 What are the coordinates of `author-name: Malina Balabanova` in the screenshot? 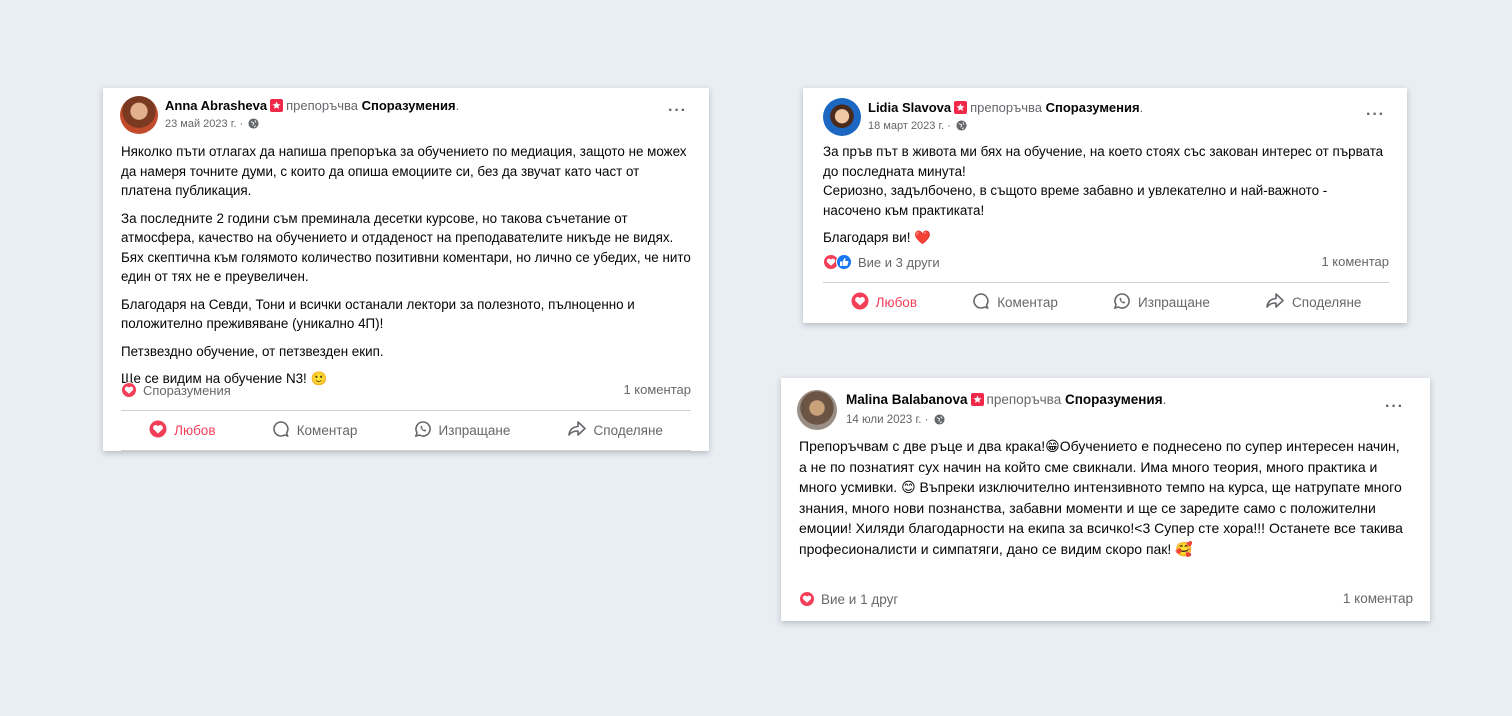 It's located at (907, 399).